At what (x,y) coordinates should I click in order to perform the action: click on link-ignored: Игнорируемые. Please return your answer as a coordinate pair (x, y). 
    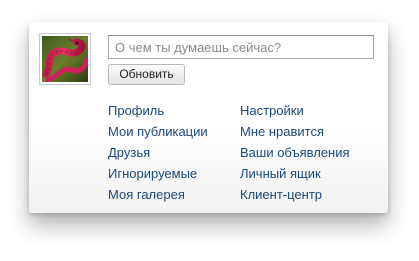
    Looking at the image, I should click on (152, 173).